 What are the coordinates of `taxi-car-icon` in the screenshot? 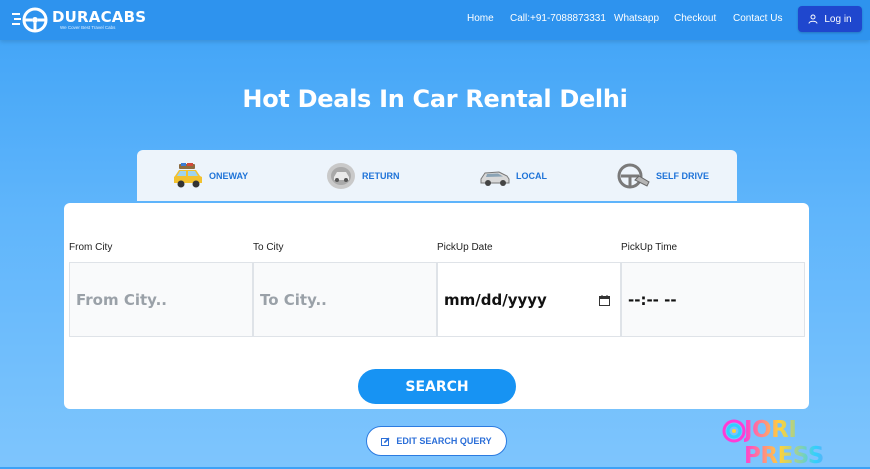 It's located at (188, 174).